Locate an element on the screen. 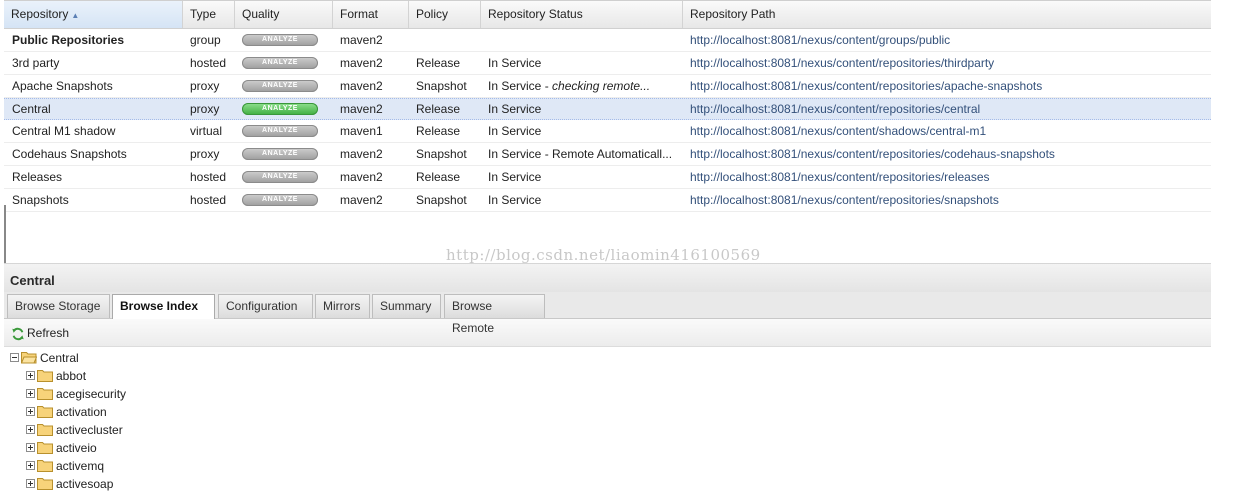  repo-name: Public Repositories is located at coordinates (68, 40).